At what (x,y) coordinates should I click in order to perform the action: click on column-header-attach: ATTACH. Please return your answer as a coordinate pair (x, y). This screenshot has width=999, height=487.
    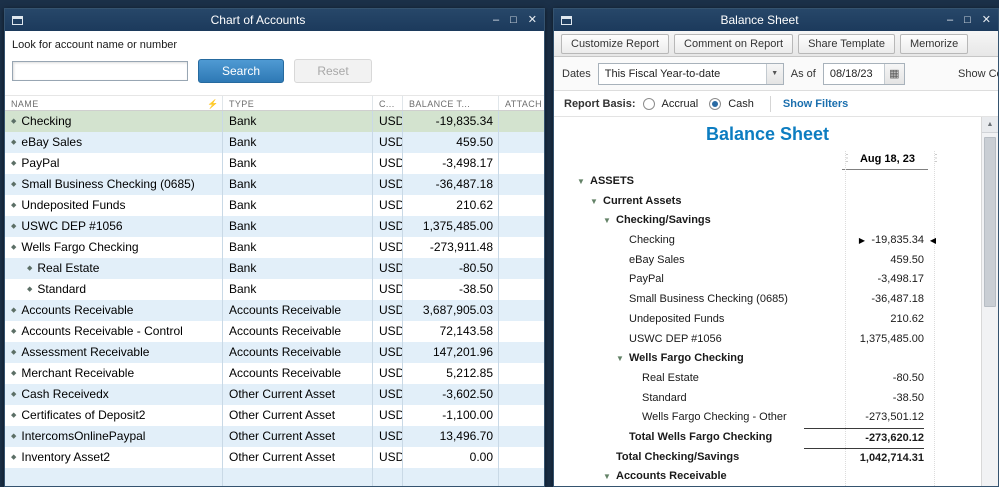
    Looking at the image, I should click on (521, 103).